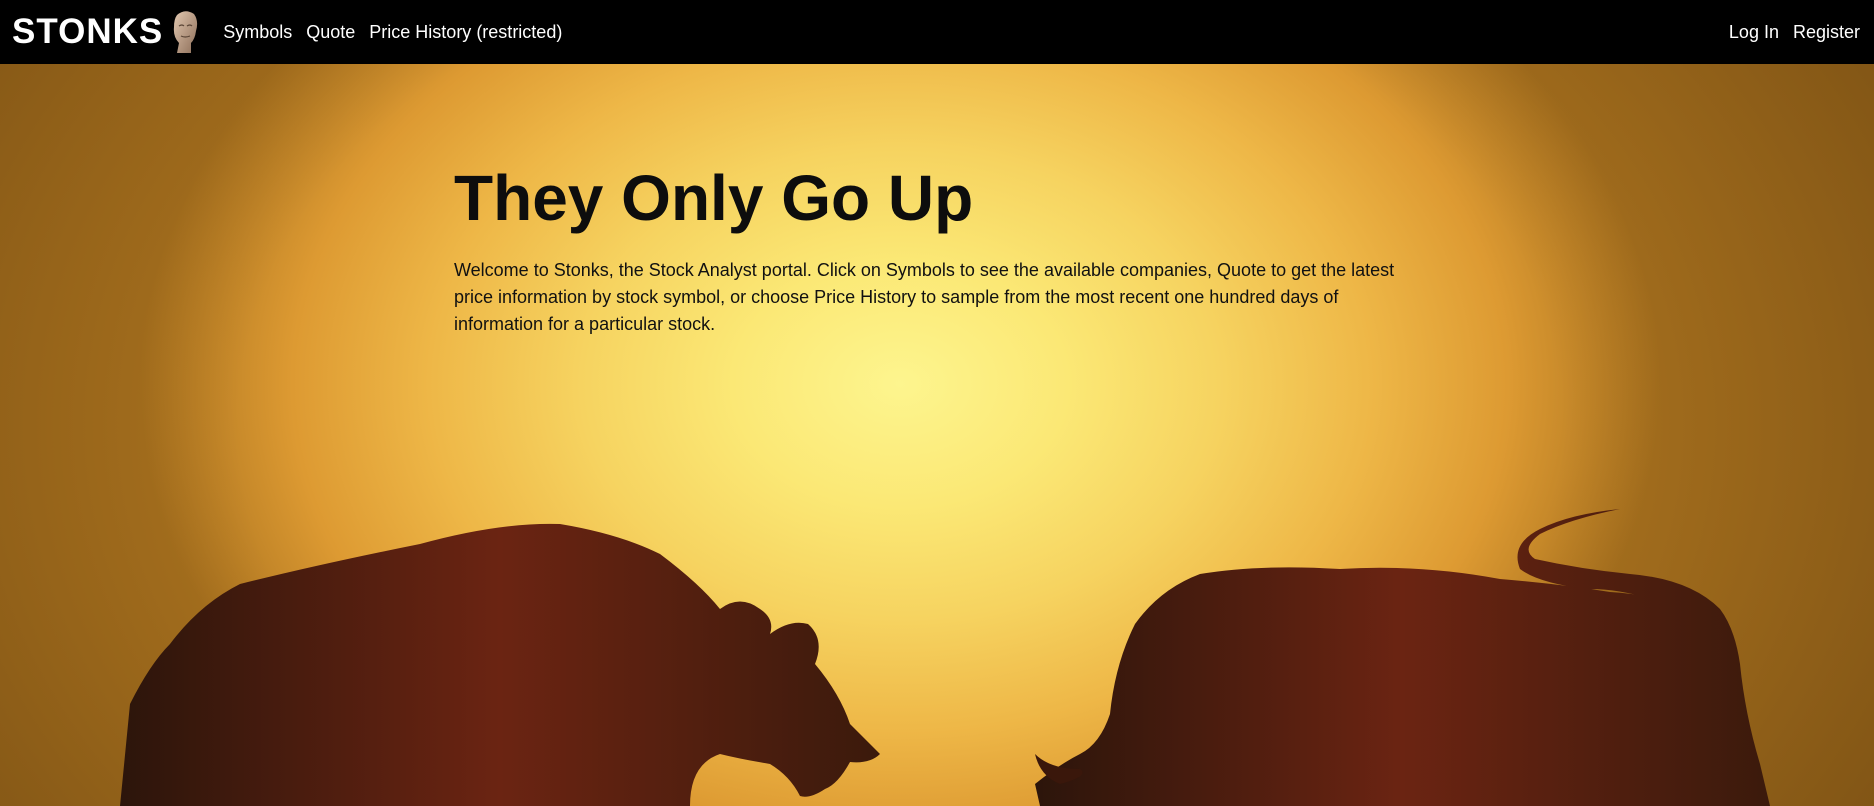  Describe the element at coordinates (1787, 32) in the screenshot. I see `auth-nav: Log In Register` at that location.